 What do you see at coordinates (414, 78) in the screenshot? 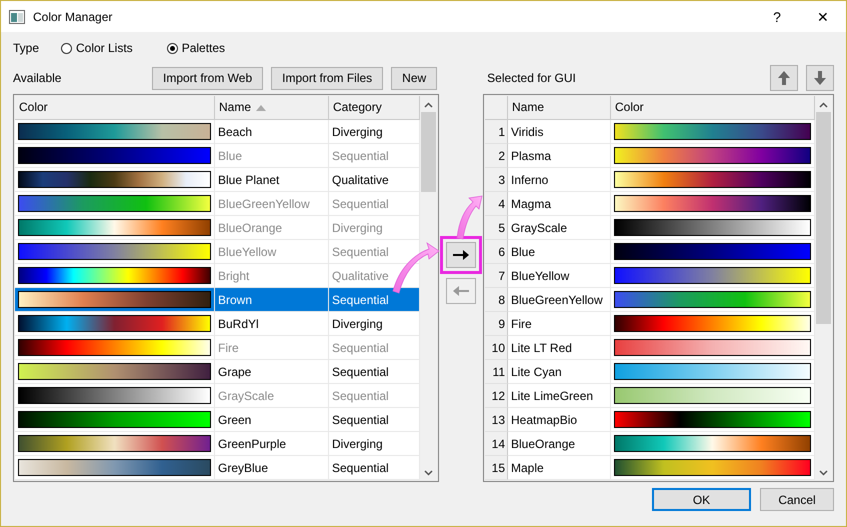
I see `import-button: New` at bounding box center [414, 78].